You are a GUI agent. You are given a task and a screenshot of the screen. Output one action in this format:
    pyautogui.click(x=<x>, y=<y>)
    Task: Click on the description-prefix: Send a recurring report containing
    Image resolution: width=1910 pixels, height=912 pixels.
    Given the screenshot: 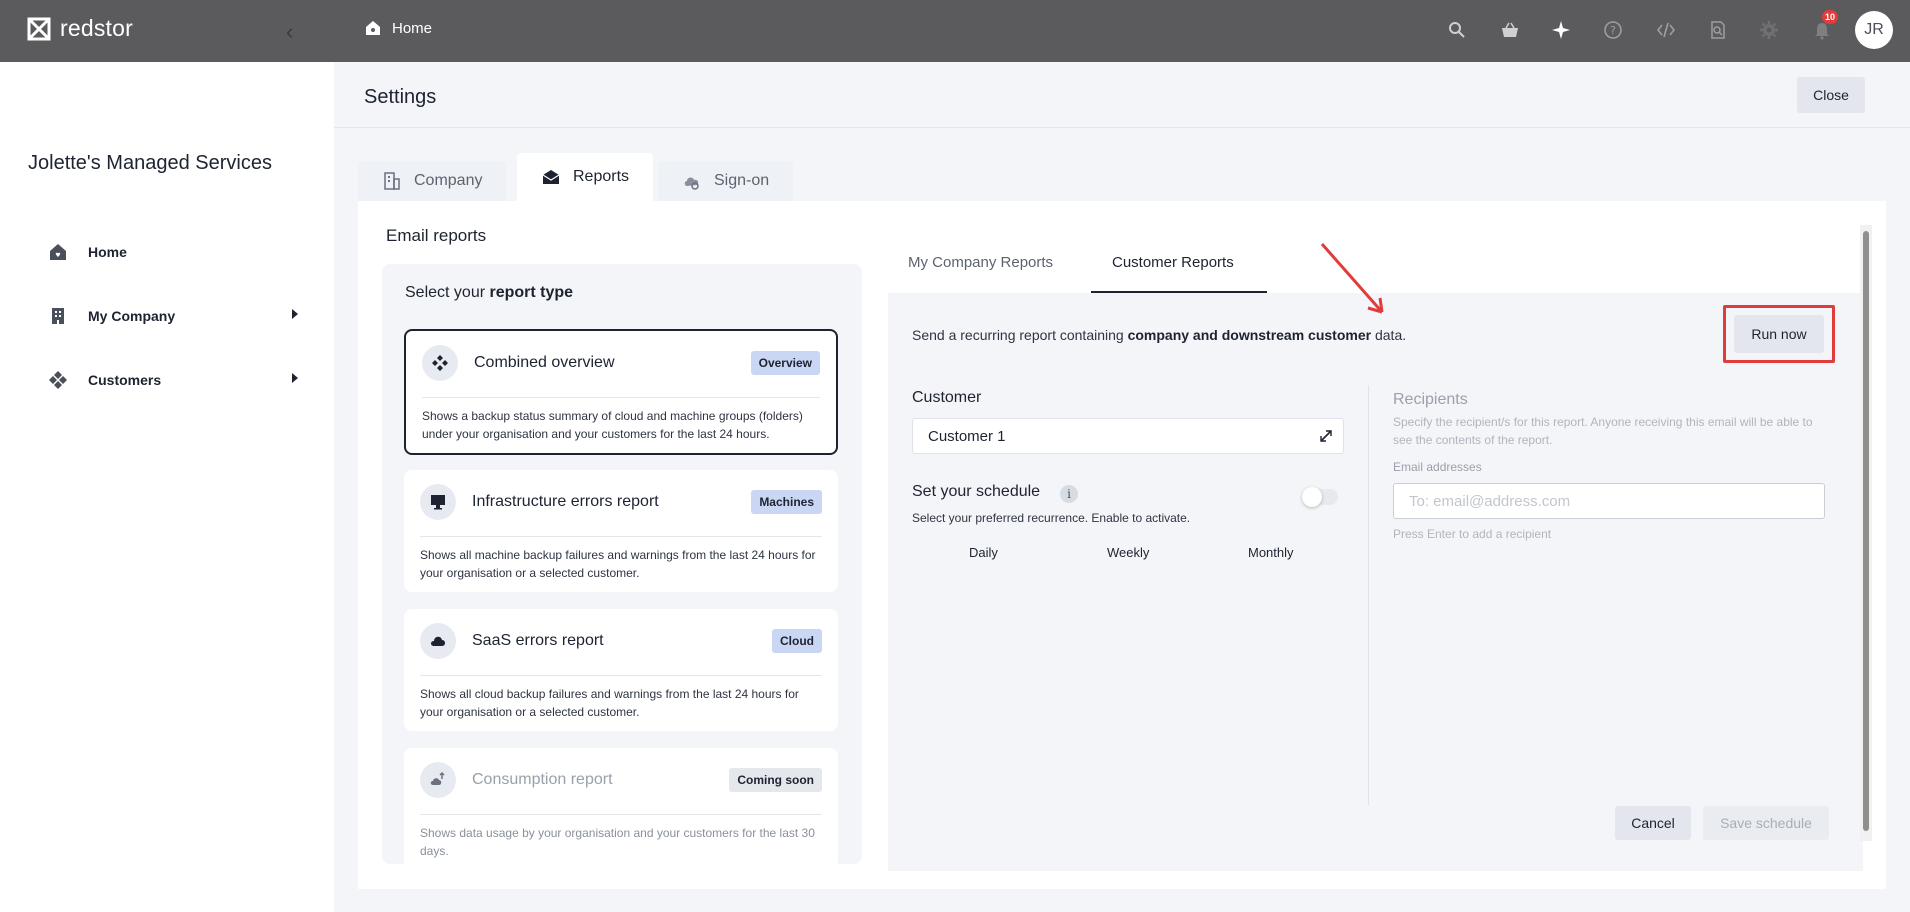 What is the action you would take?
    pyautogui.click(x=1020, y=335)
    